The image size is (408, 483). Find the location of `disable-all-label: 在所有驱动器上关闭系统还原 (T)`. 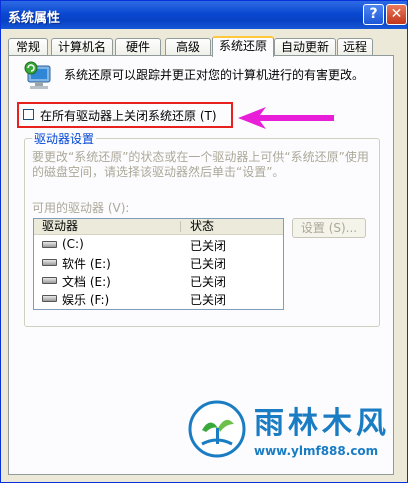

disable-all-label: 在所有驱动器上关闭系统还原 (T) is located at coordinates (128, 115).